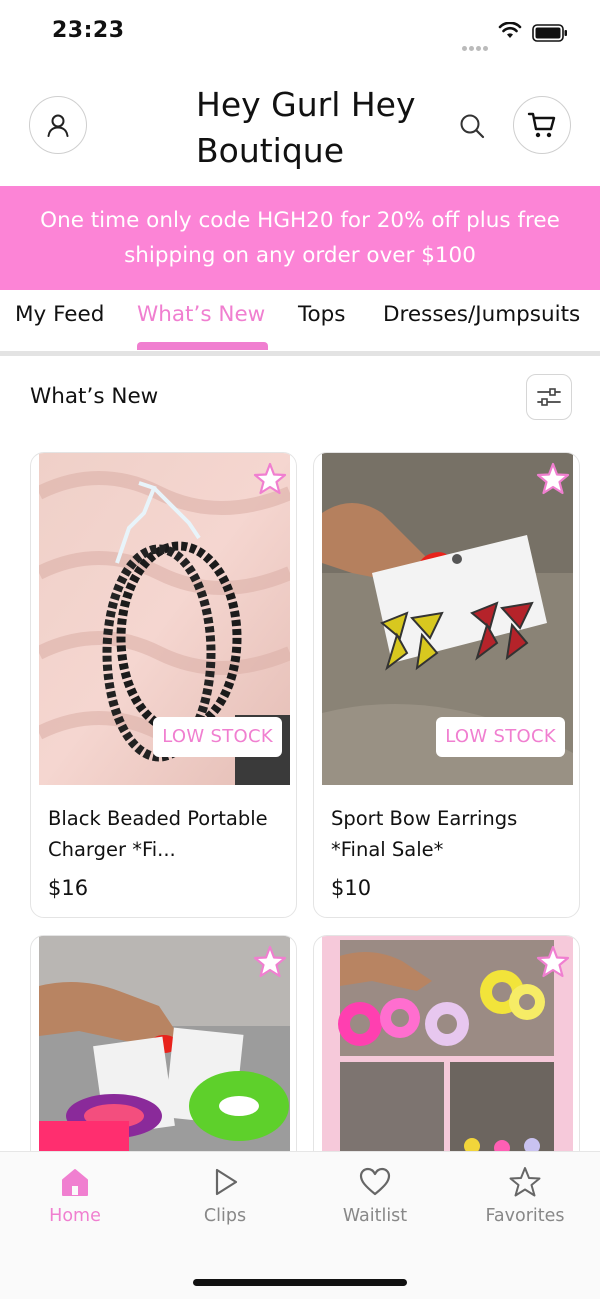  I want to click on header: Hey Gurl Hey Boutique, so click(300, 125).